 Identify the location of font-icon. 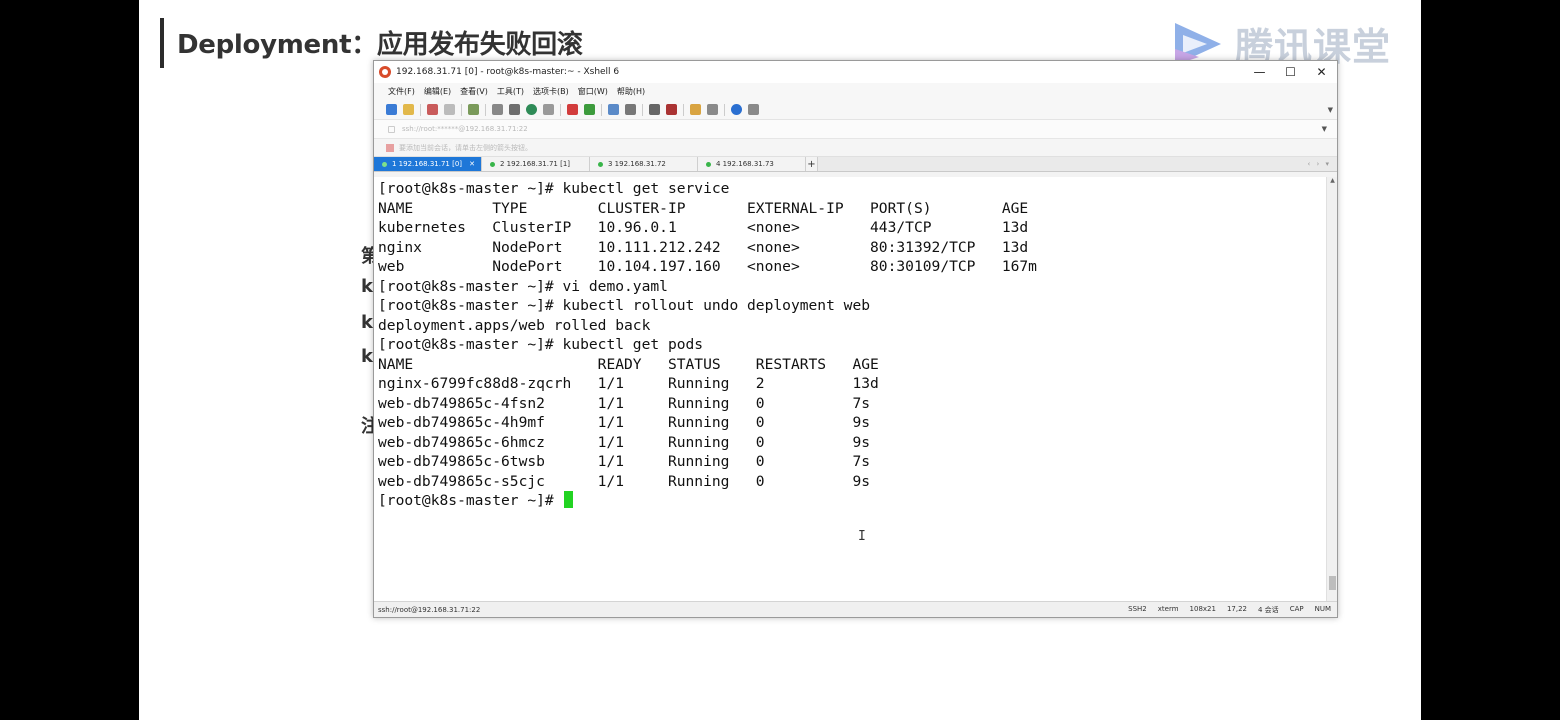
(548, 109).